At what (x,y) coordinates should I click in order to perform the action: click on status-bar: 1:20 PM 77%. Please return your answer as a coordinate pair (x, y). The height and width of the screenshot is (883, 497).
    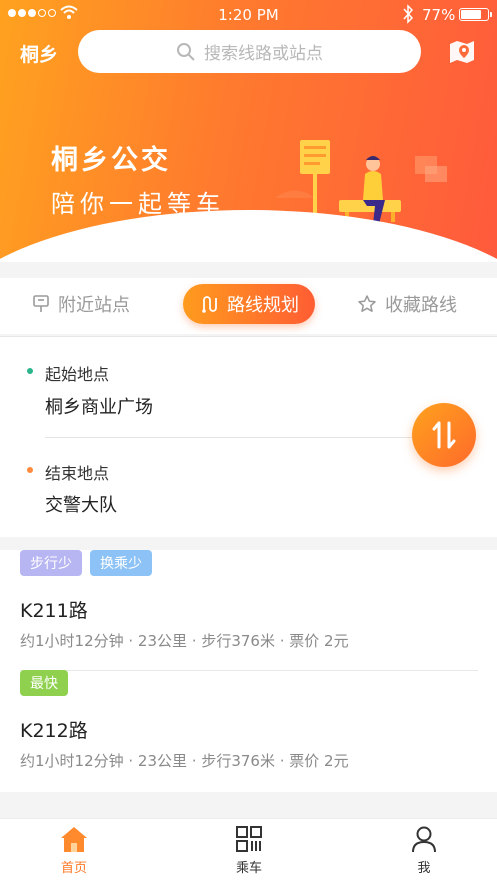
    Looking at the image, I should click on (248, 15).